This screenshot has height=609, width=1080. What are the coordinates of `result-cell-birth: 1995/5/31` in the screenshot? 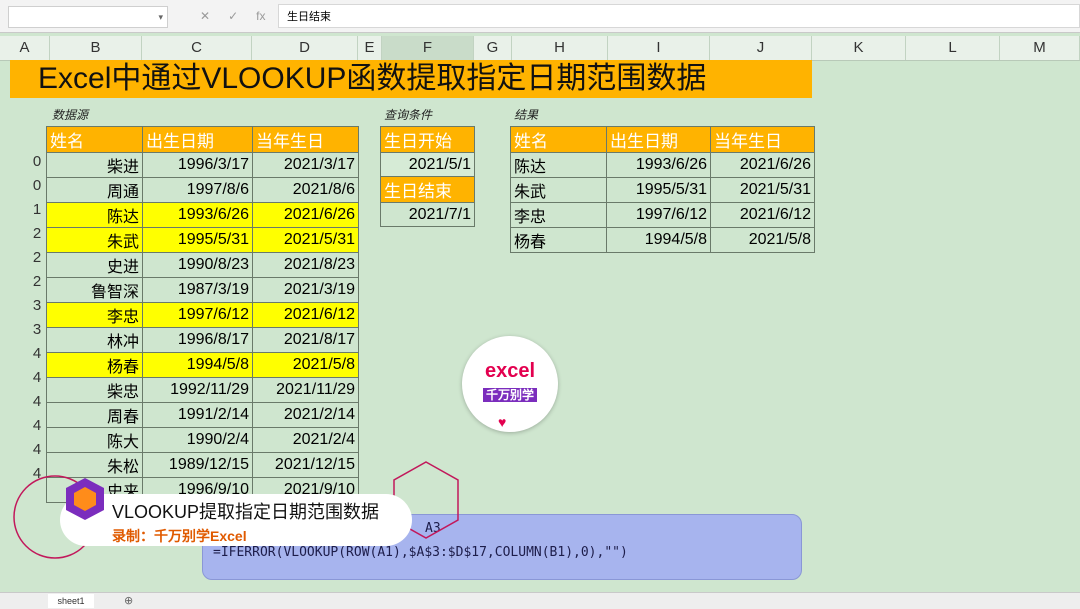 It's located at (658, 190).